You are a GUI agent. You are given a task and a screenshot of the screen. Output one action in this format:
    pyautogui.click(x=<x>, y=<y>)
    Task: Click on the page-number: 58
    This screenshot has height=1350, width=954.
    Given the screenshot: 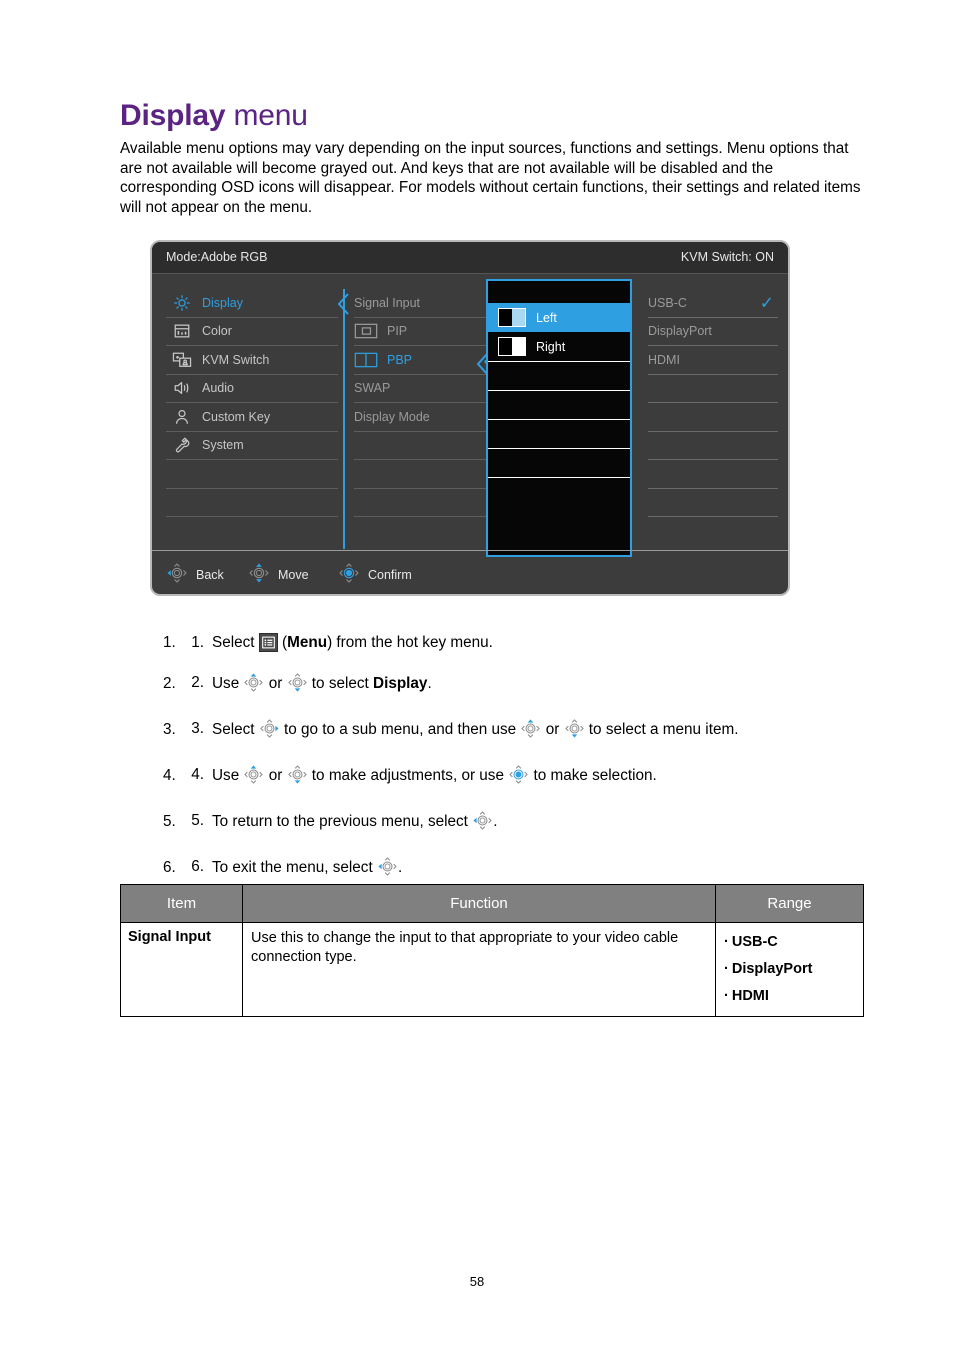 What is the action you would take?
    pyautogui.click(x=477, y=1281)
    